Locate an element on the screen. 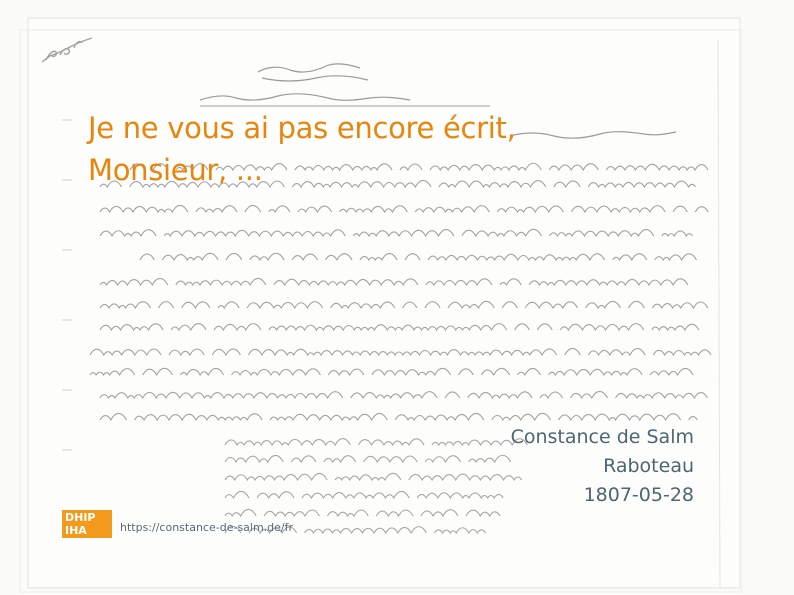 The image size is (794, 595). dhip-iha-logo: DHIP IHA is located at coordinates (87, 524).